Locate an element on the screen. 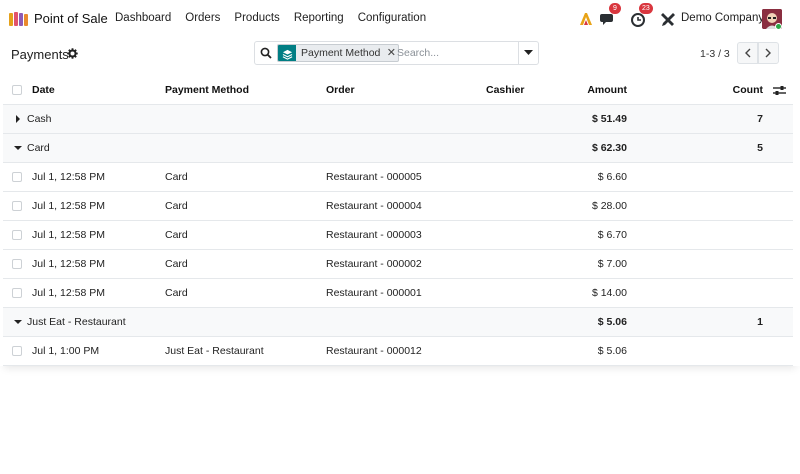  cell-order: Restaurant - 000004 is located at coordinates (374, 206).